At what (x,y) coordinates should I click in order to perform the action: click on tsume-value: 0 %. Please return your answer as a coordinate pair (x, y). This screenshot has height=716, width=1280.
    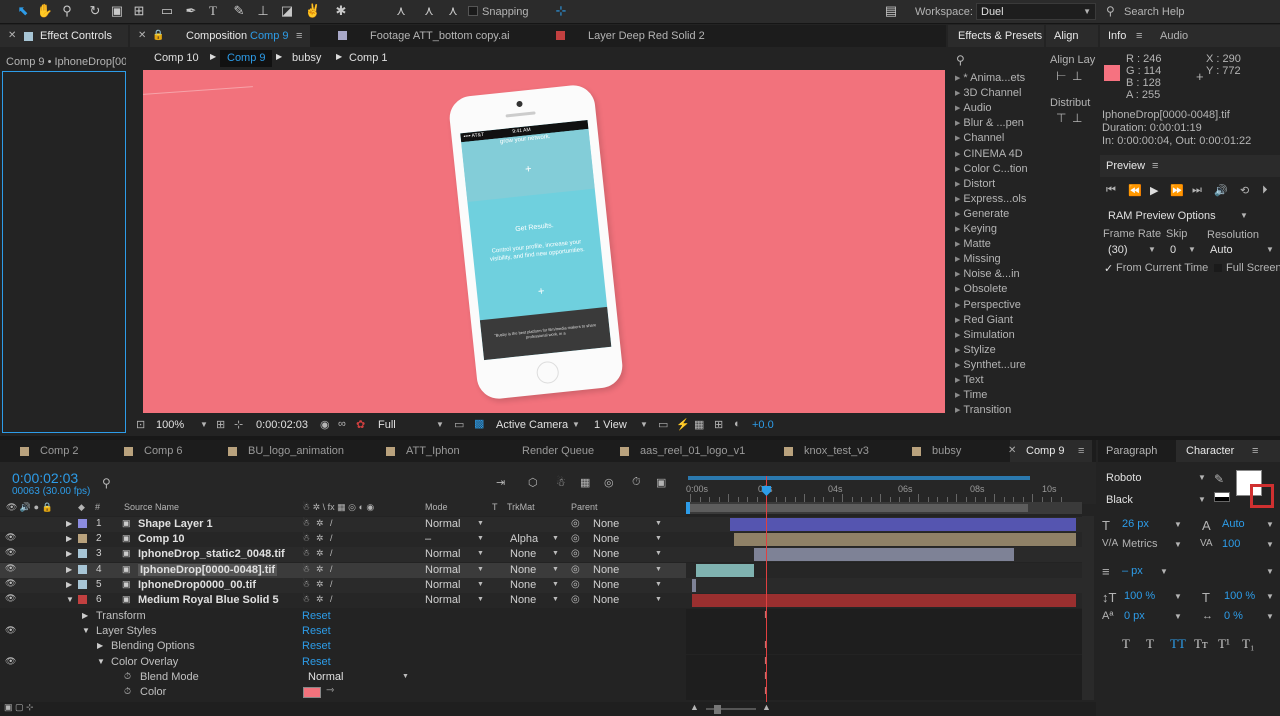
    Looking at the image, I should click on (1233, 616).